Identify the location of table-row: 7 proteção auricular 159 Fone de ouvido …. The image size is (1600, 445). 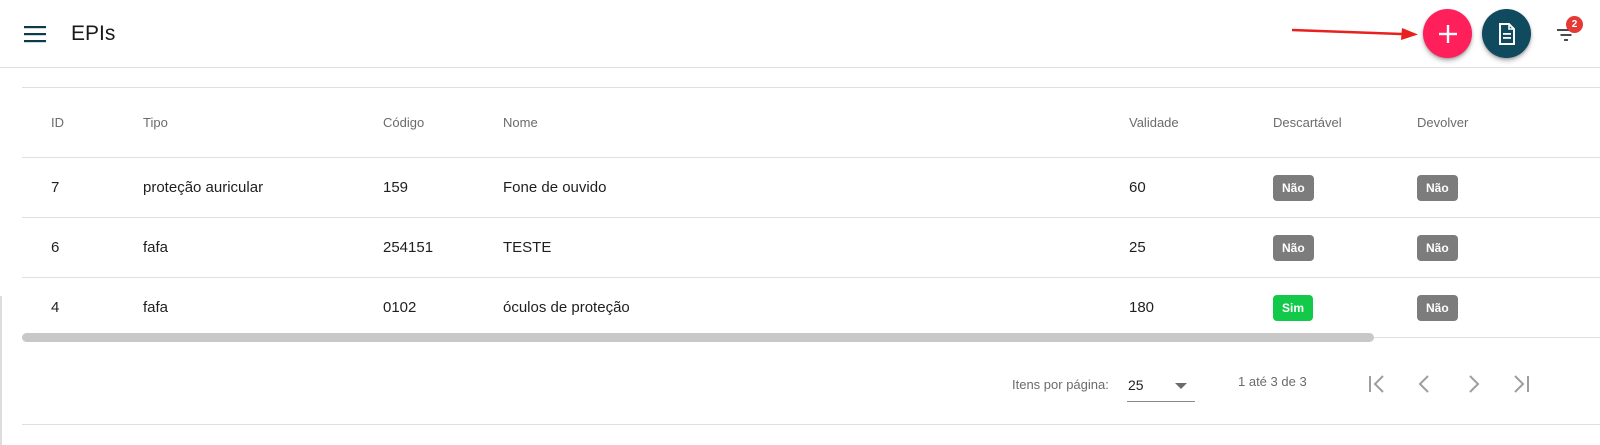
(811, 188).